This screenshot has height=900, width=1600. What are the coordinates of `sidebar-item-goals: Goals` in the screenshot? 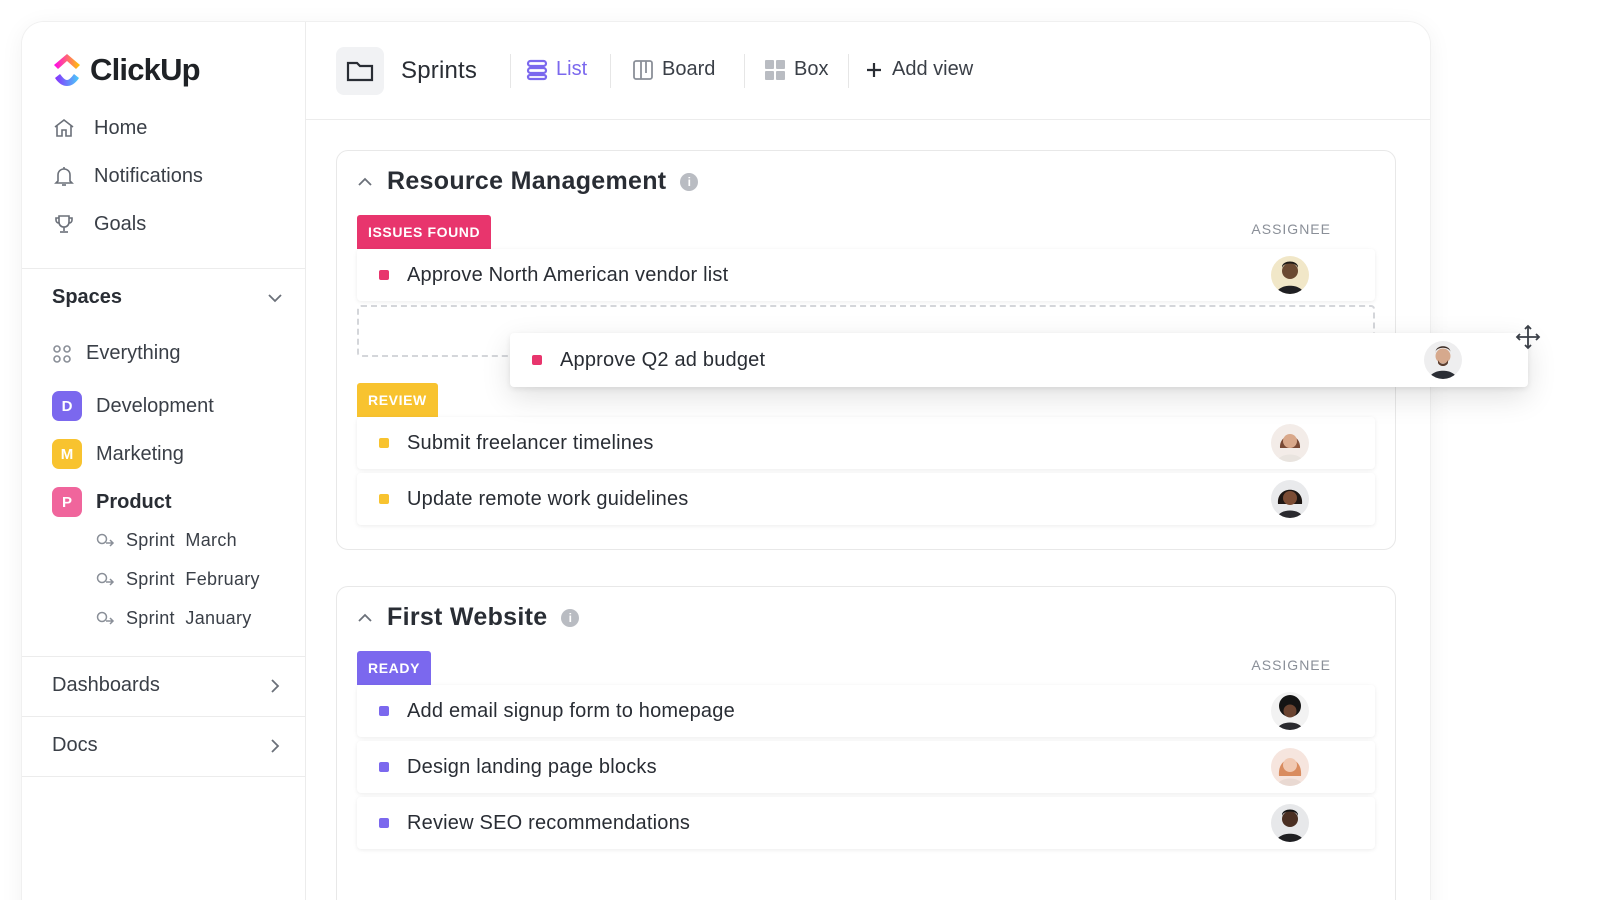 It's located at (99, 224).